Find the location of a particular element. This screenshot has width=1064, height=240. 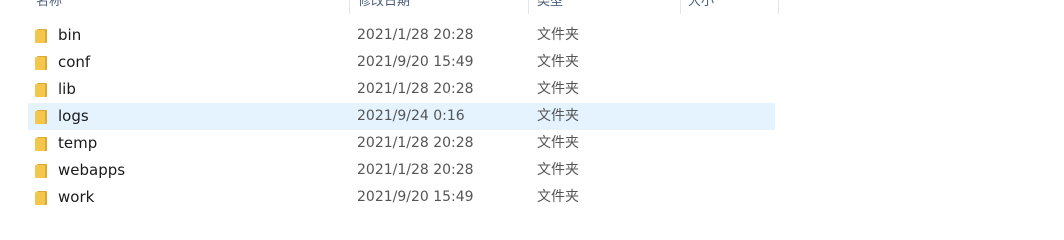

file-row: webapps 2021/1/28 20:28 文件夹 is located at coordinates (401, 170).